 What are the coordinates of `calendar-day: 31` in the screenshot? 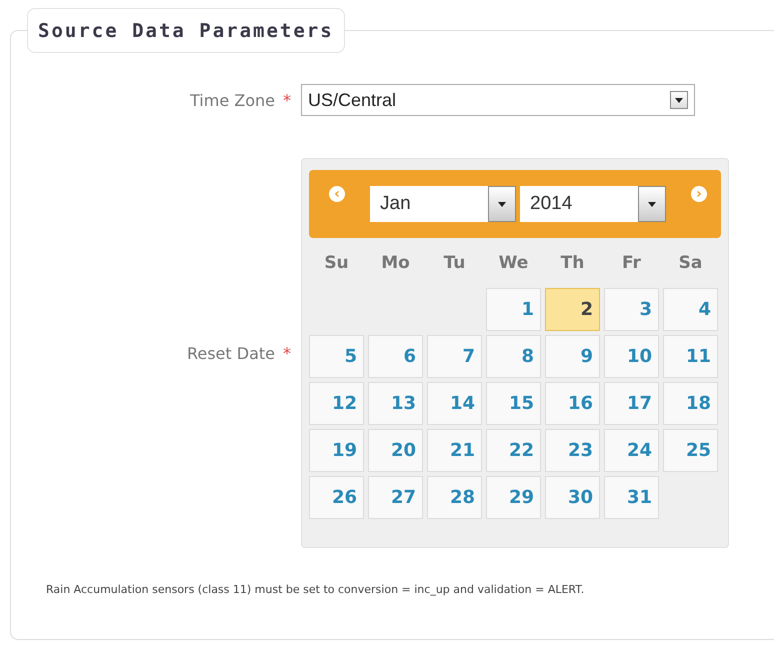 It's located at (631, 497).